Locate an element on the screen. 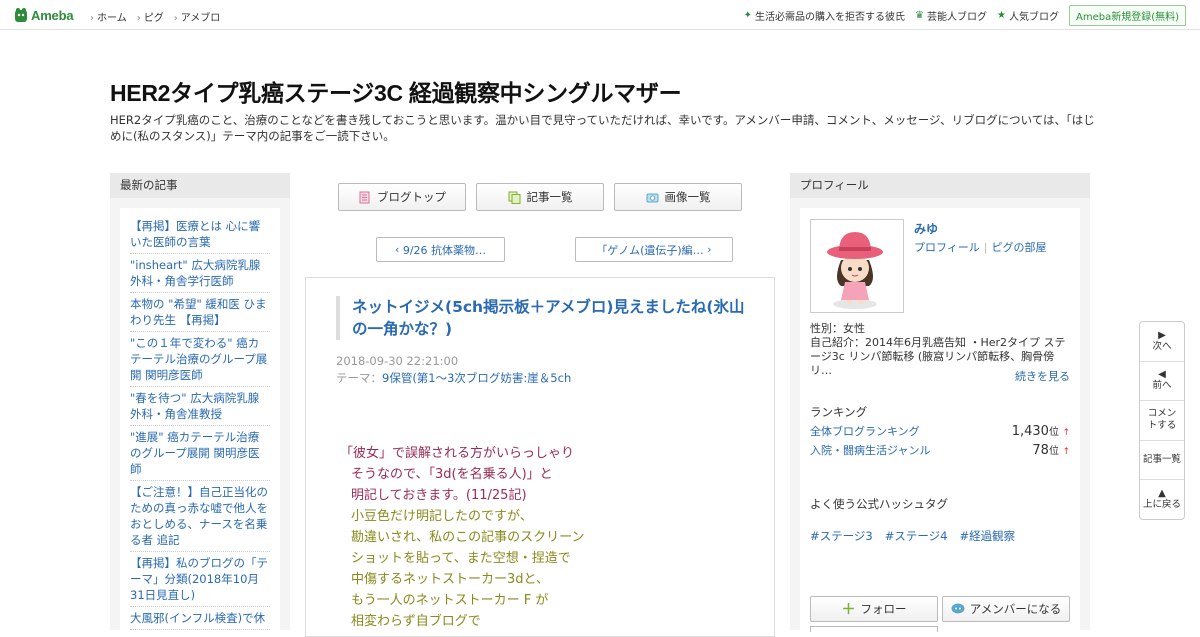  latest-post-item: 大風邪(インフル検査)で休 is located at coordinates (200, 618).